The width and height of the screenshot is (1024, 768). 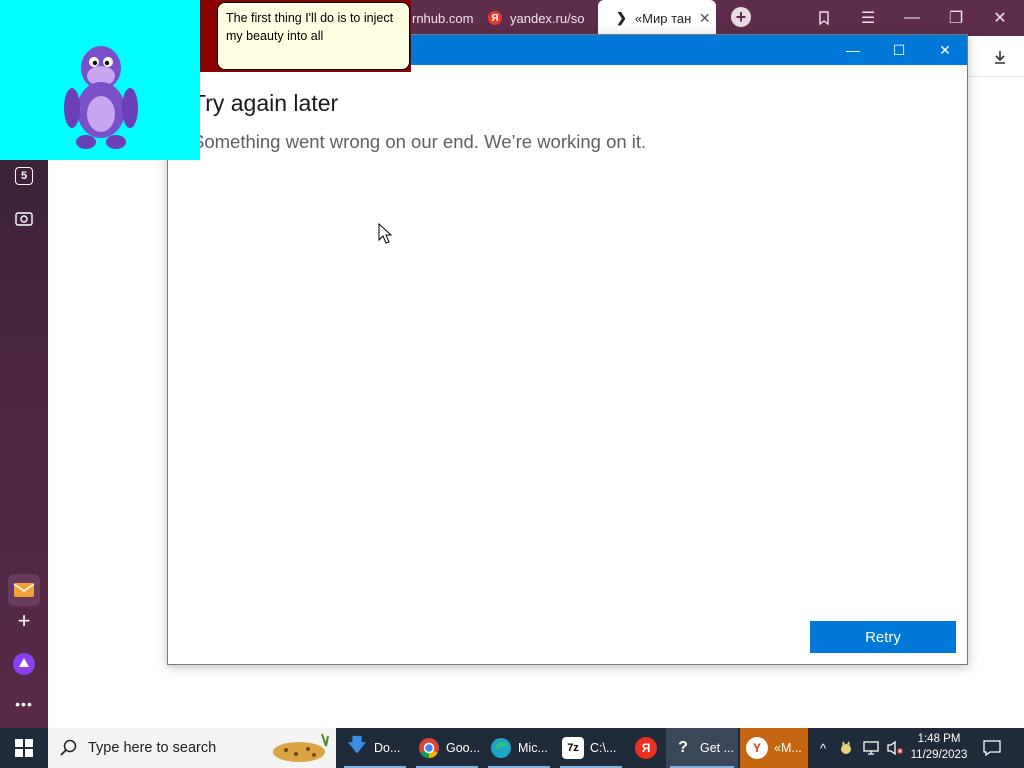 I want to click on error-heading: Try again later, so click(x=265, y=103).